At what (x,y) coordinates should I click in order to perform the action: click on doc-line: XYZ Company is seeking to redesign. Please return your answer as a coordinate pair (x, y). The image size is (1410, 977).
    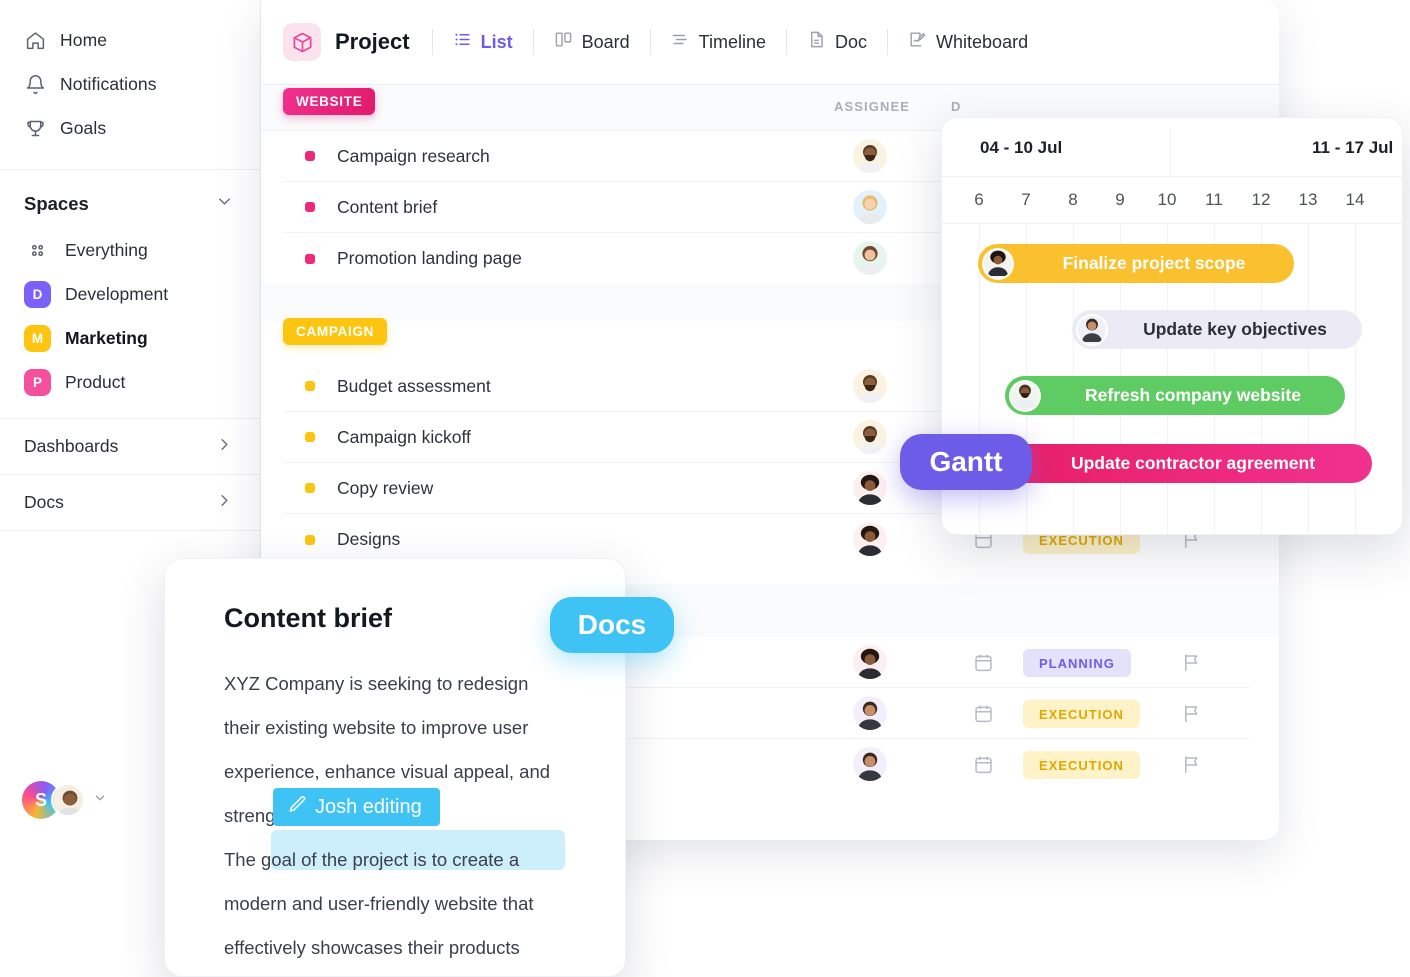
    Looking at the image, I should click on (376, 683).